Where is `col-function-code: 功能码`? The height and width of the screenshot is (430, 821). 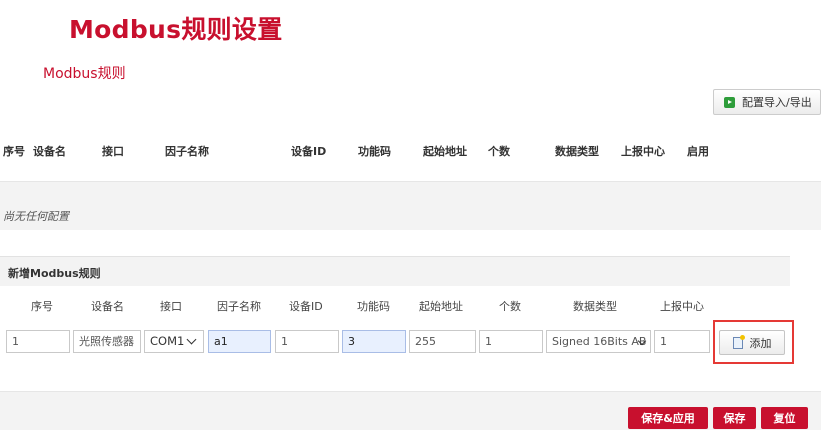 col-function-code: 功能码 is located at coordinates (374, 151).